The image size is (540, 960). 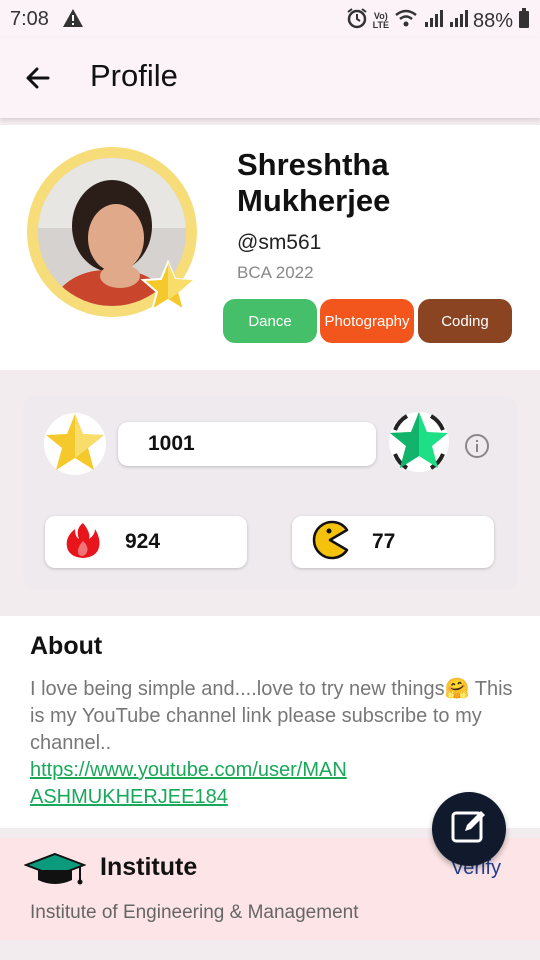 I want to click on interest-chip-coding: Coding, so click(x=465, y=321).